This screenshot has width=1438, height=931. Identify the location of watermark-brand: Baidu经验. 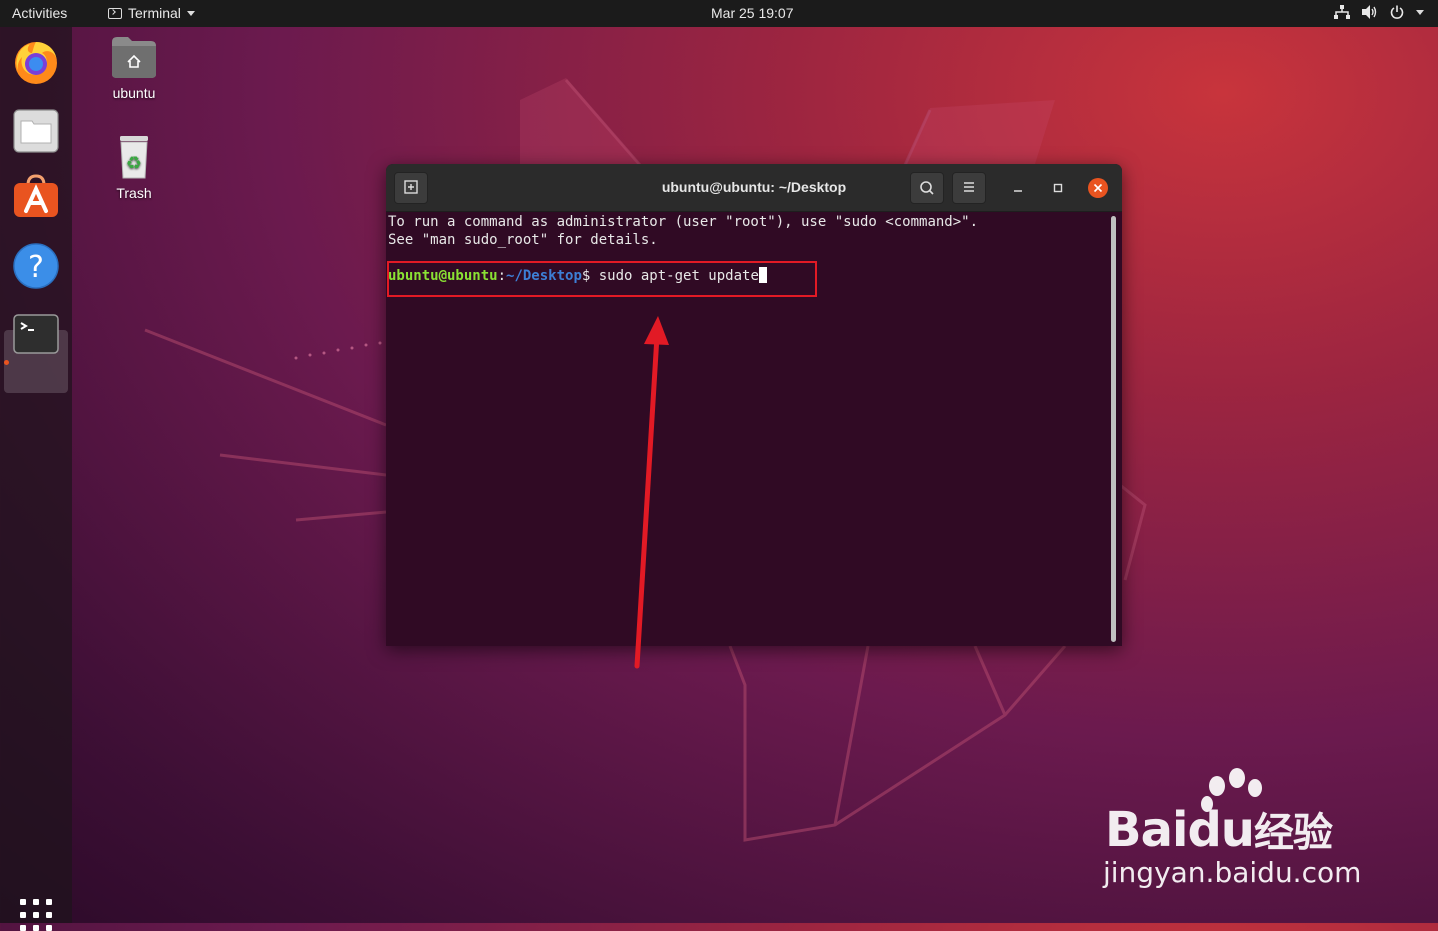
(1219, 830).